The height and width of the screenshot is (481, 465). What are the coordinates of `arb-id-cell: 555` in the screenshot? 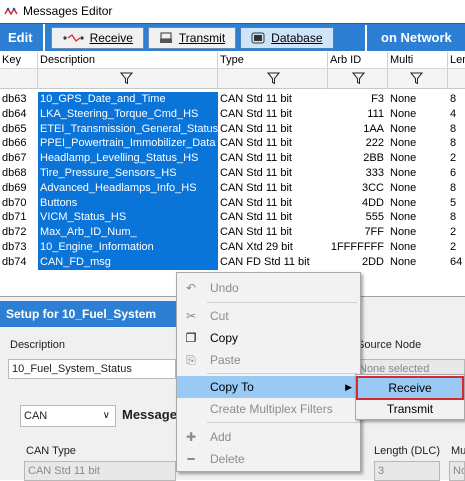 It's located at (358, 217).